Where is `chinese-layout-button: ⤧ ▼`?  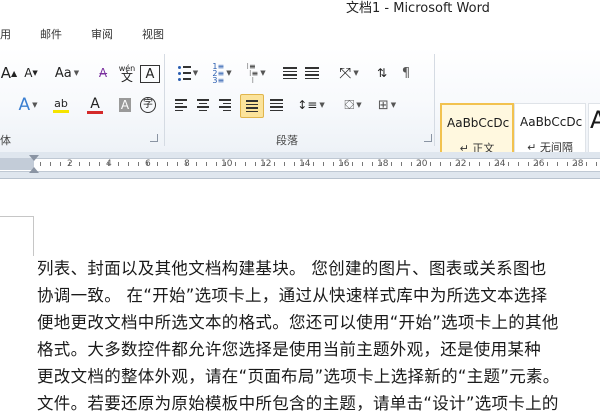 chinese-layout-button: ⤧ ▼ is located at coordinates (349, 73).